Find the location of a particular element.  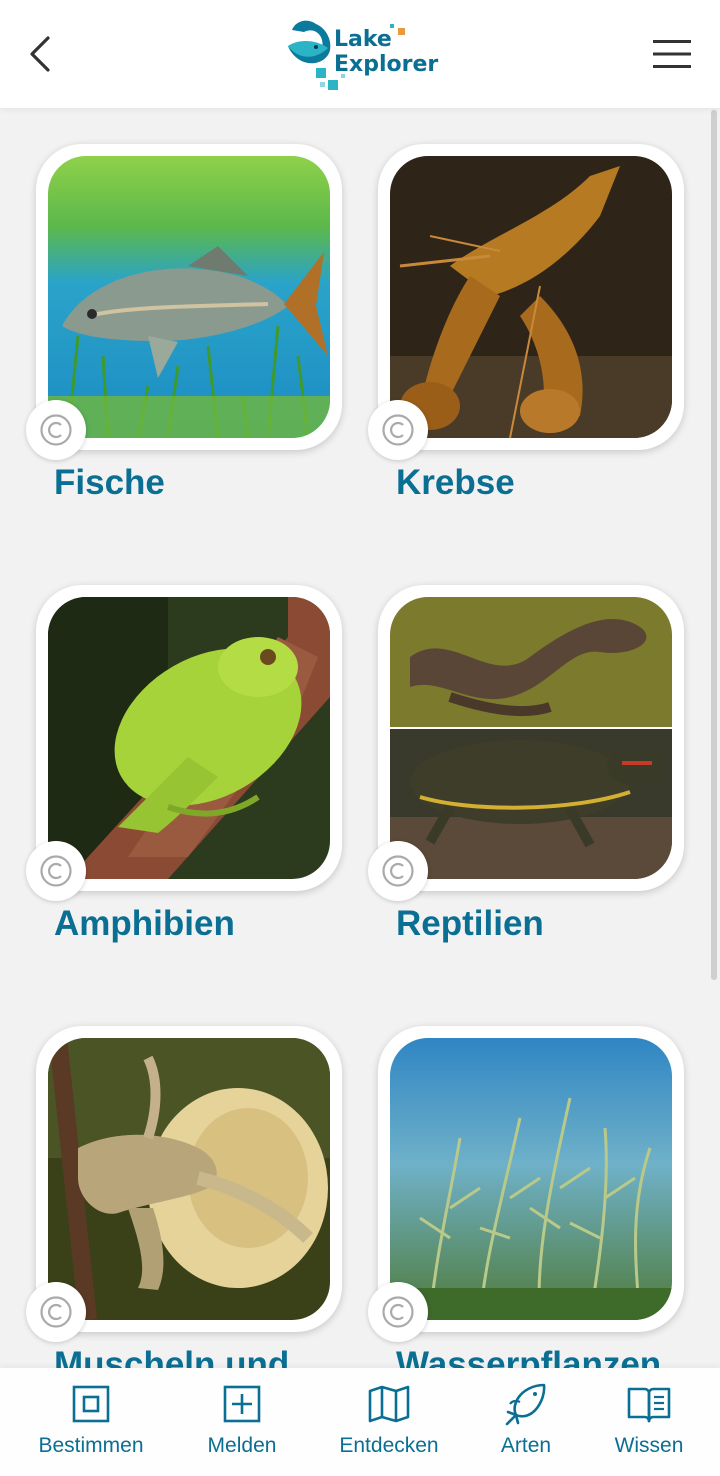

nav-item-entdecken: Entdecken is located at coordinates (389, 1424).